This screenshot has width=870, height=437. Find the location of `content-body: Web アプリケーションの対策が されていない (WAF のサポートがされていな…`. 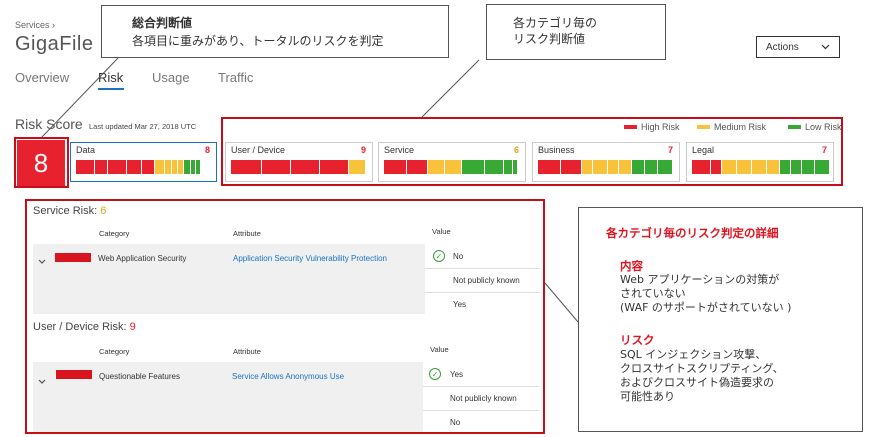

content-body: Web アプリケーションの対策が されていない (WAF のサポートがされていな… is located at coordinates (706, 293).